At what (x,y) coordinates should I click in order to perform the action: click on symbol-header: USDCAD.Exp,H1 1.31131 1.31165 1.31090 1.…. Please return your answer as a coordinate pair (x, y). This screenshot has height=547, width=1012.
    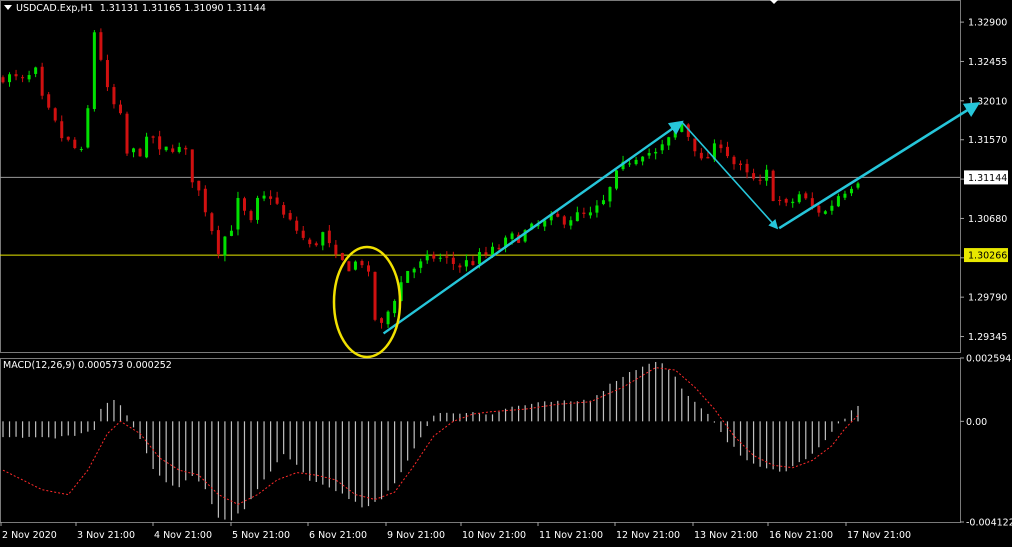
    Looking at the image, I should click on (135, 8).